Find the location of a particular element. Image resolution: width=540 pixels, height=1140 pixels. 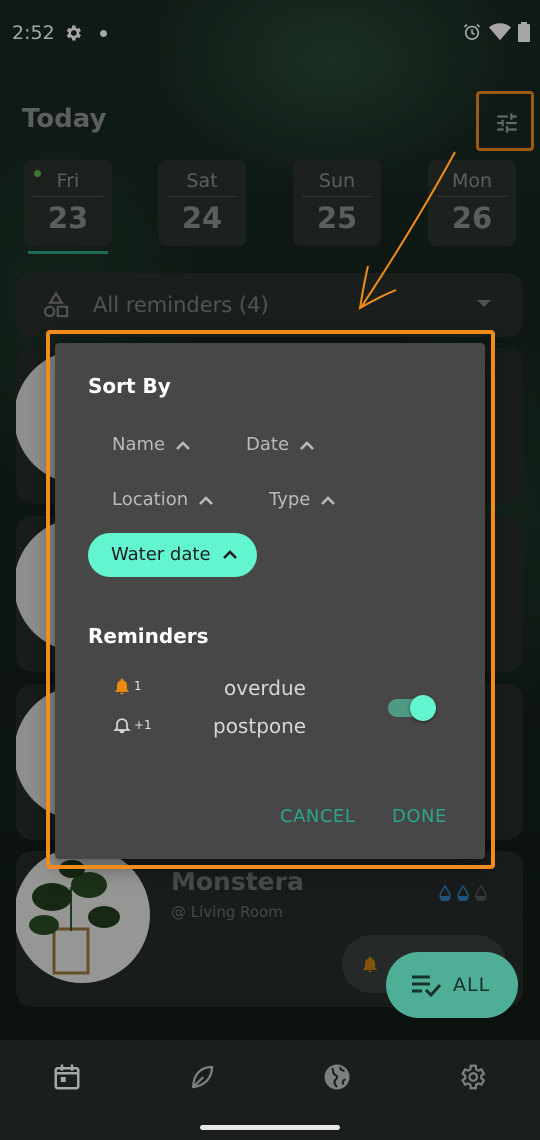

fab-label: ALL is located at coordinates (472, 985).